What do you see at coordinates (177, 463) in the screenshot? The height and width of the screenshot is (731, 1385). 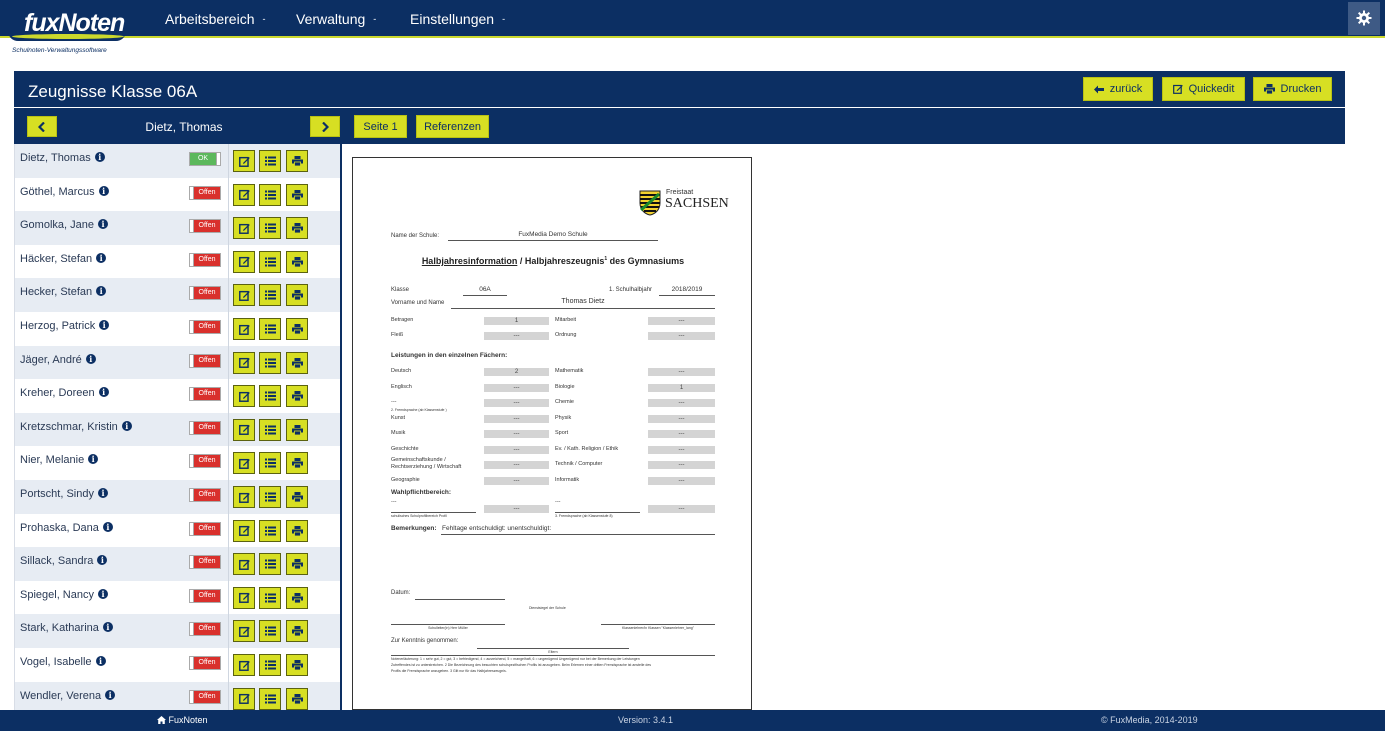 I see `student-row: Nier, Melanie i Offen` at bounding box center [177, 463].